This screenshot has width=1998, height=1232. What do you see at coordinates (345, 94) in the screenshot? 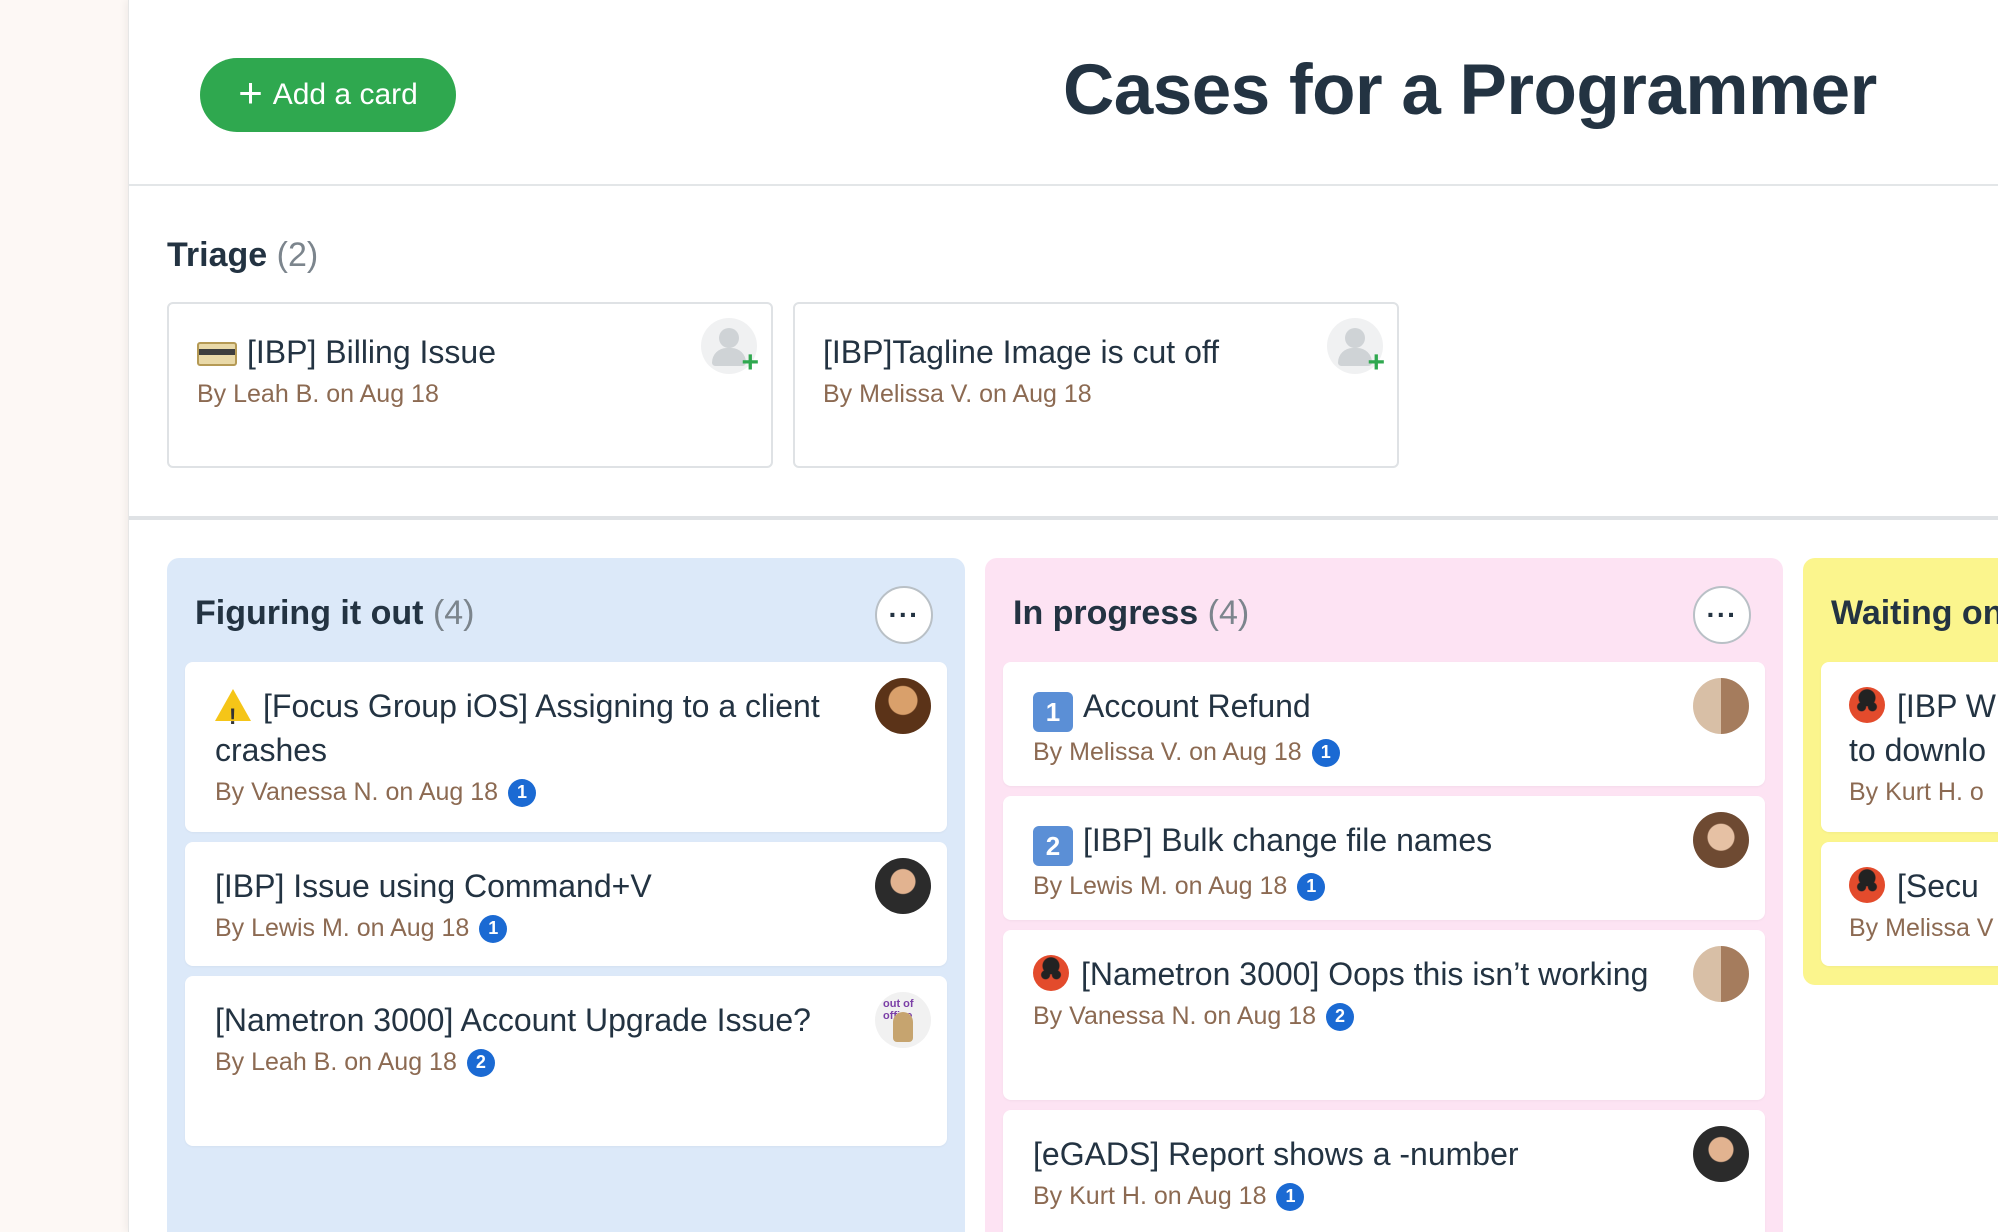
I see `add-card-label: Add a card` at bounding box center [345, 94].